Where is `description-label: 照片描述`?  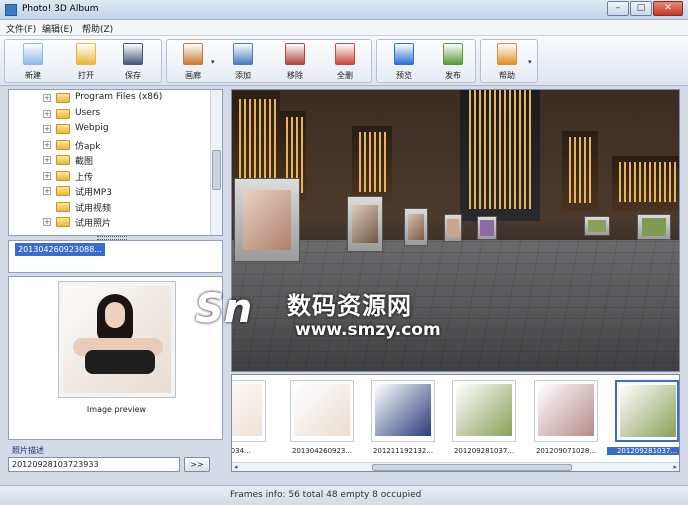 description-label: 照片描述 is located at coordinates (28, 450).